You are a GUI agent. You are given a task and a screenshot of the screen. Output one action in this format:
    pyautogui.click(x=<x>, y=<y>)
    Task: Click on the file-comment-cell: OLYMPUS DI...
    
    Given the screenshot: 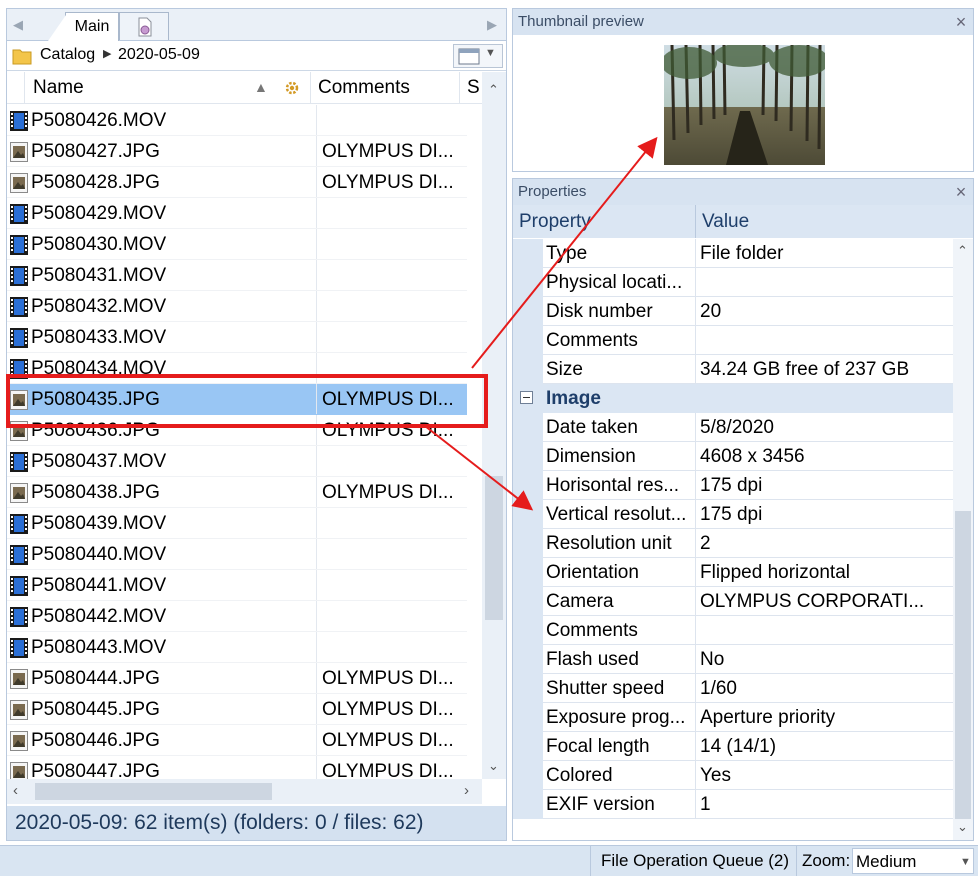 What is the action you would take?
    pyautogui.click(x=392, y=182)
    